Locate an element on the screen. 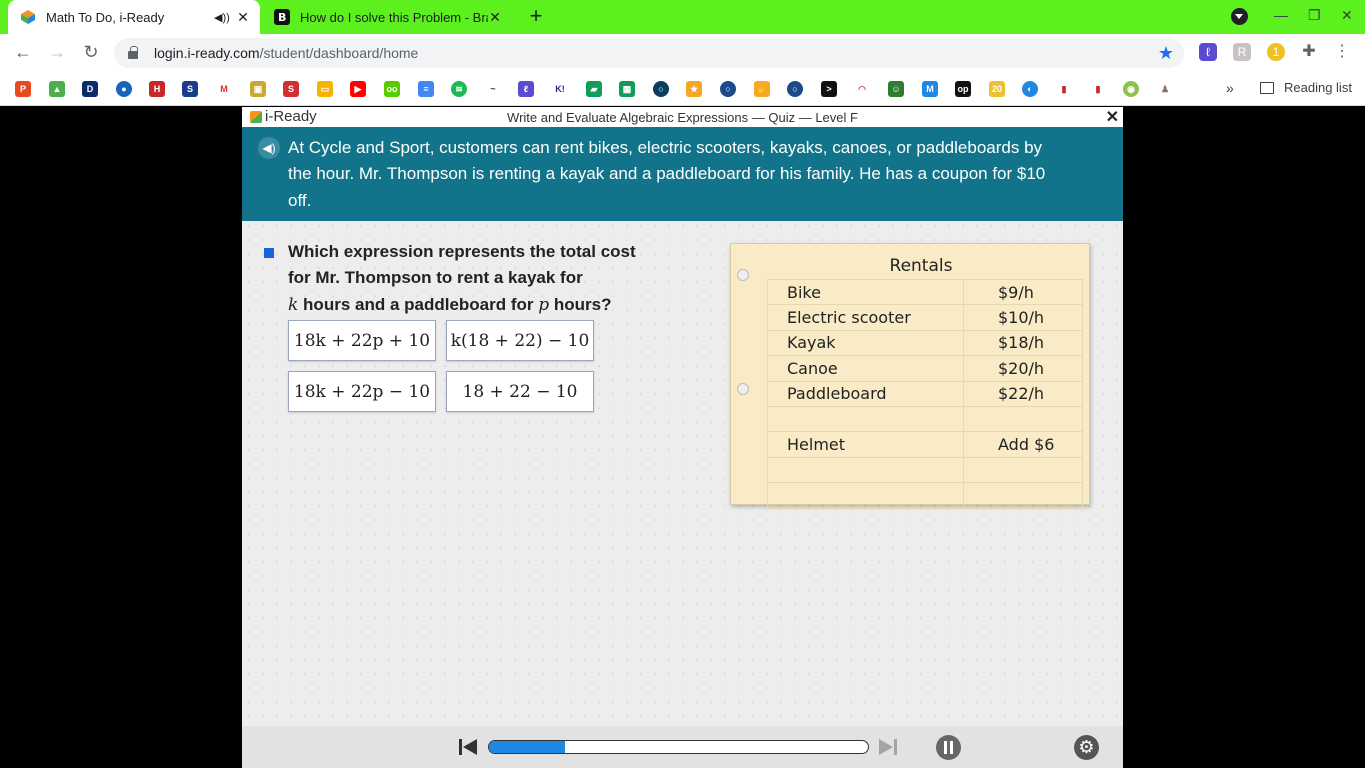 This screenshot has width=1365, height=768. google-docs-icon: ≡ is located at coordinates (426, 89).